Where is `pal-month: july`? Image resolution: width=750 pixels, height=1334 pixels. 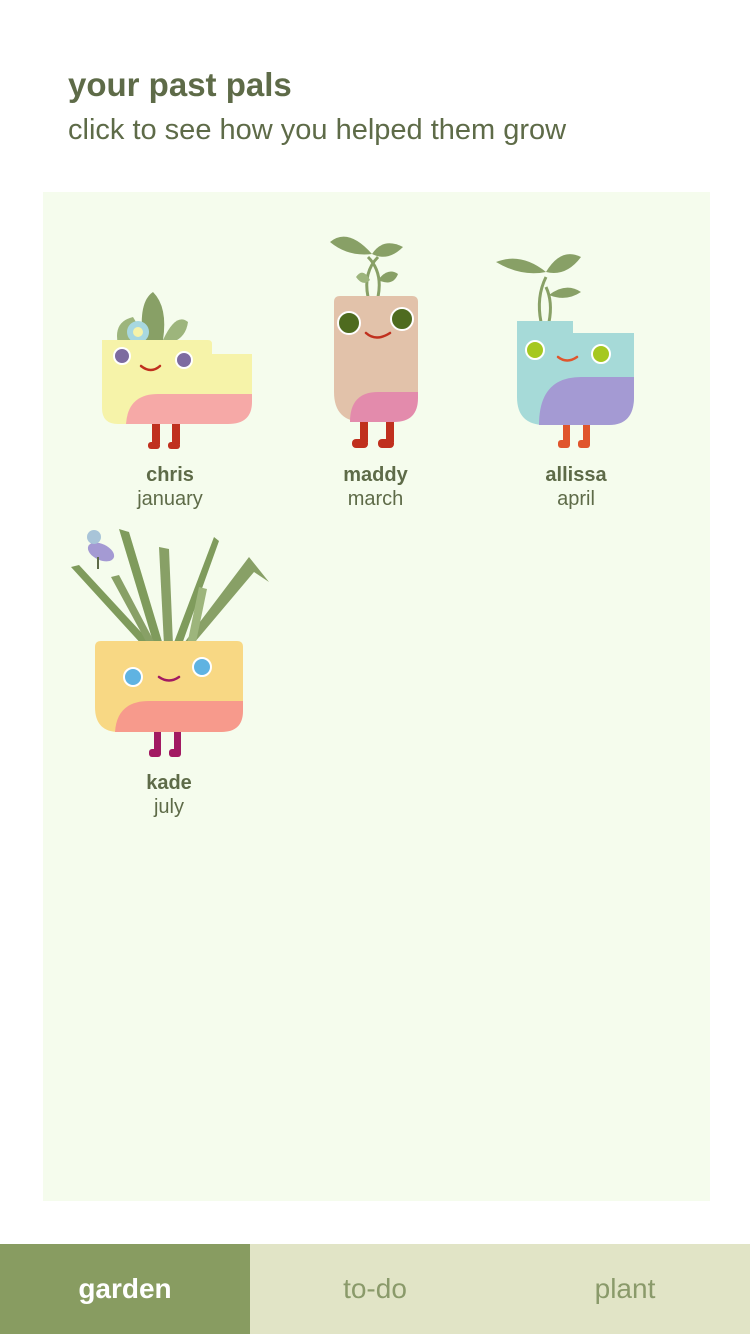 pal-month: july is located at coordinates (168, 807).